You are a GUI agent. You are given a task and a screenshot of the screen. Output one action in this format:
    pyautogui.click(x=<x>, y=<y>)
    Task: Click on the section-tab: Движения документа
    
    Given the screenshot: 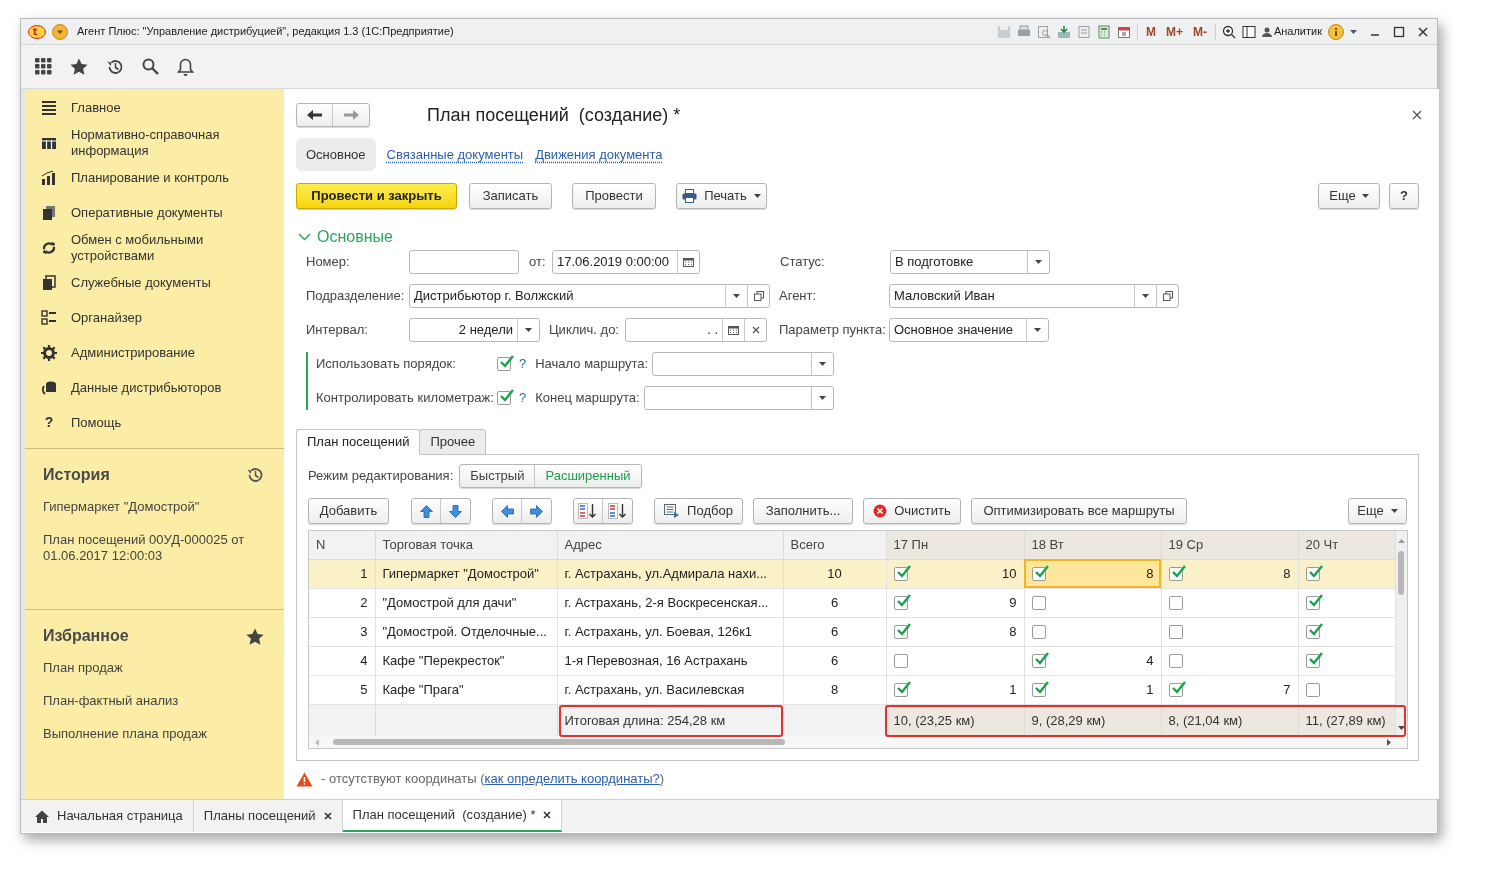 What is the action you would take?
    pyautogui.click(x=599, y=154)
    